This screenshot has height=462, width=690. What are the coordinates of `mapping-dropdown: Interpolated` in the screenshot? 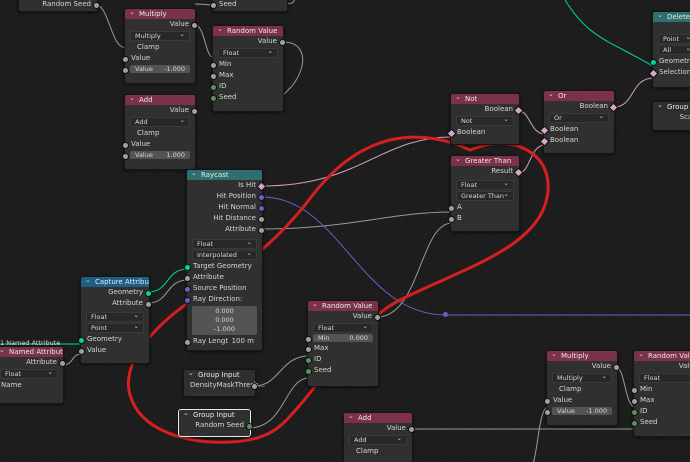 It's located at (224, 254).